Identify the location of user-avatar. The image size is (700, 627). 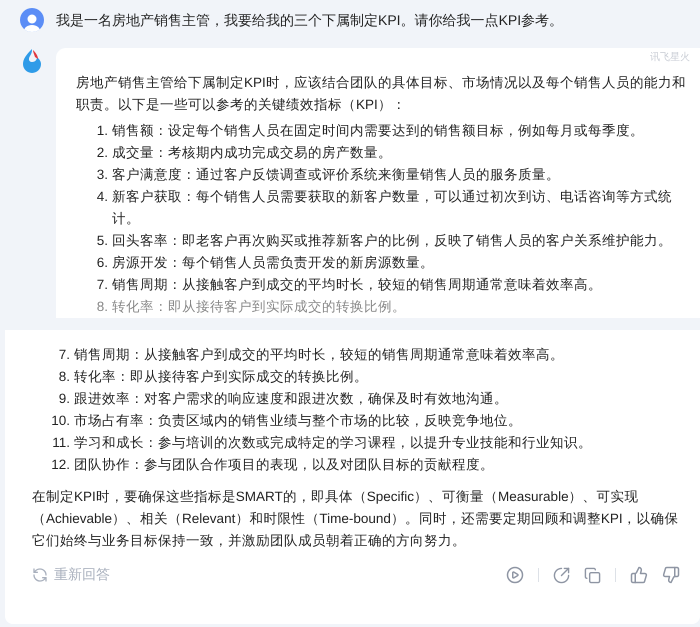
(32, 20).